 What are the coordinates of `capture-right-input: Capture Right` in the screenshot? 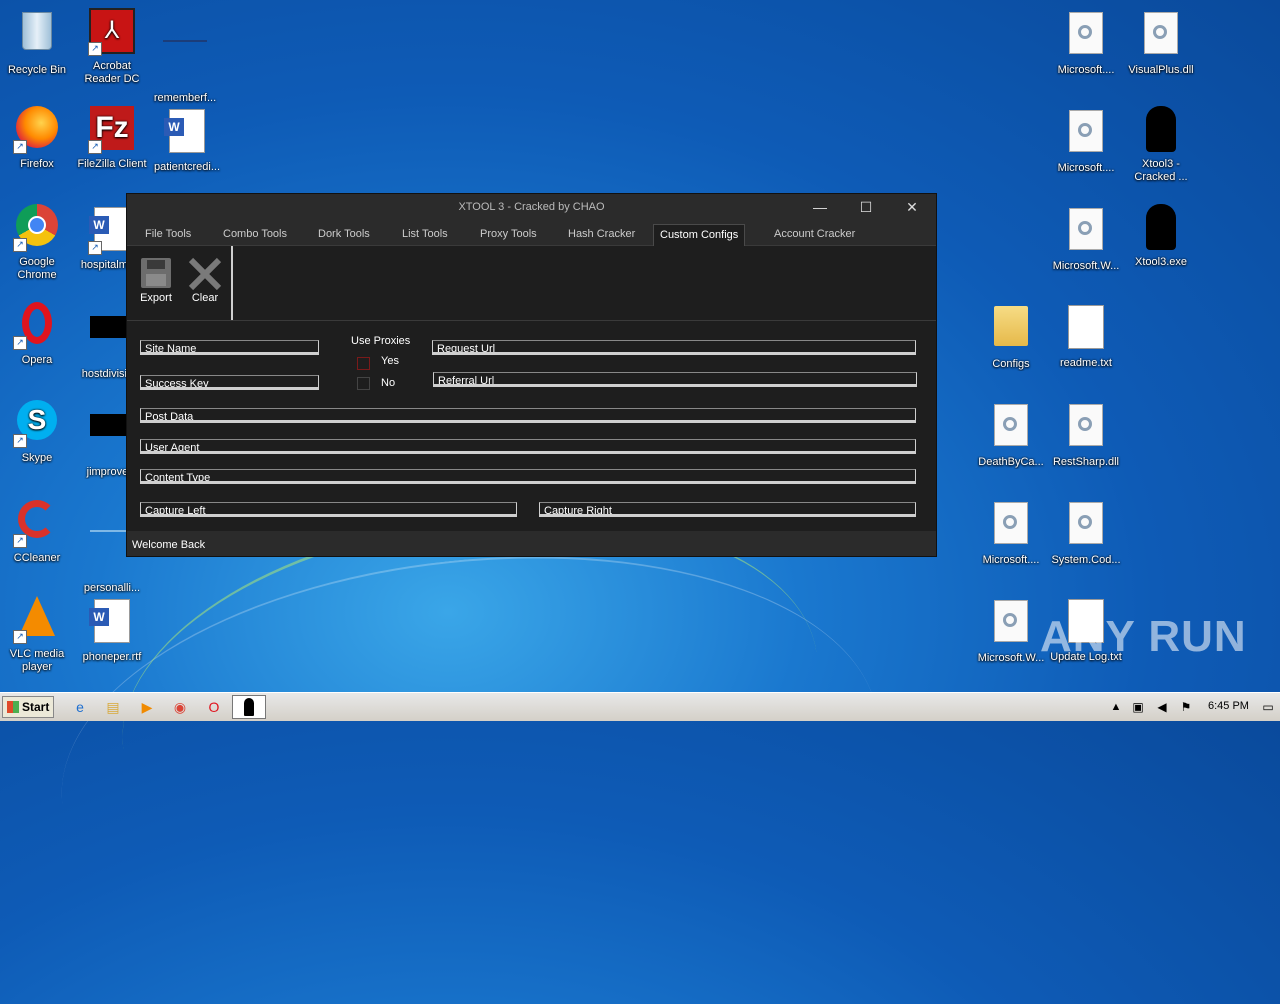 It's located at (727, 509).